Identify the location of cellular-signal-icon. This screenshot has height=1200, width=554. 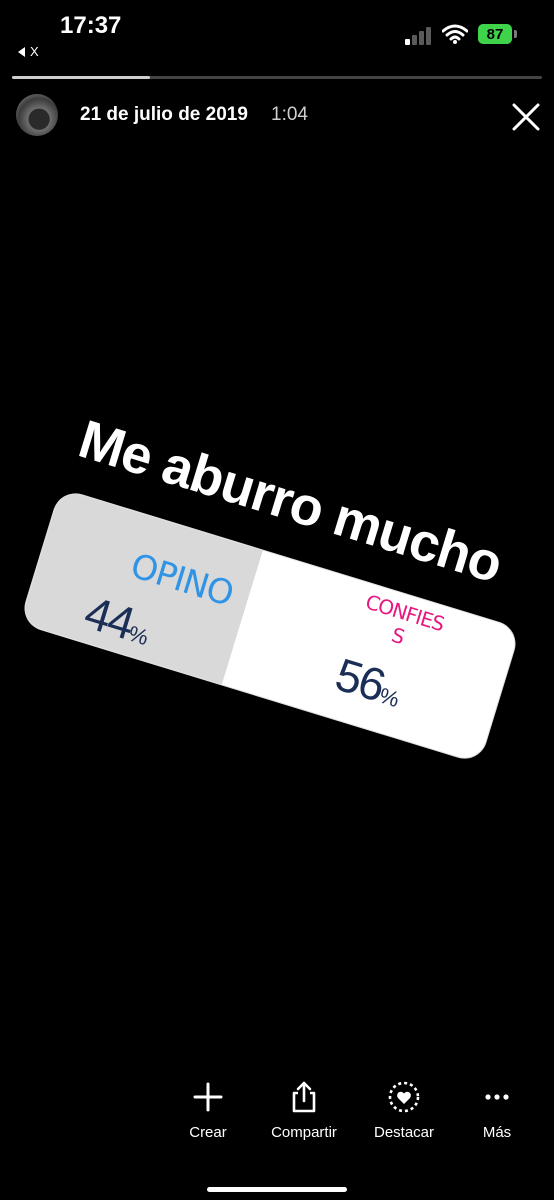
(418, 36).